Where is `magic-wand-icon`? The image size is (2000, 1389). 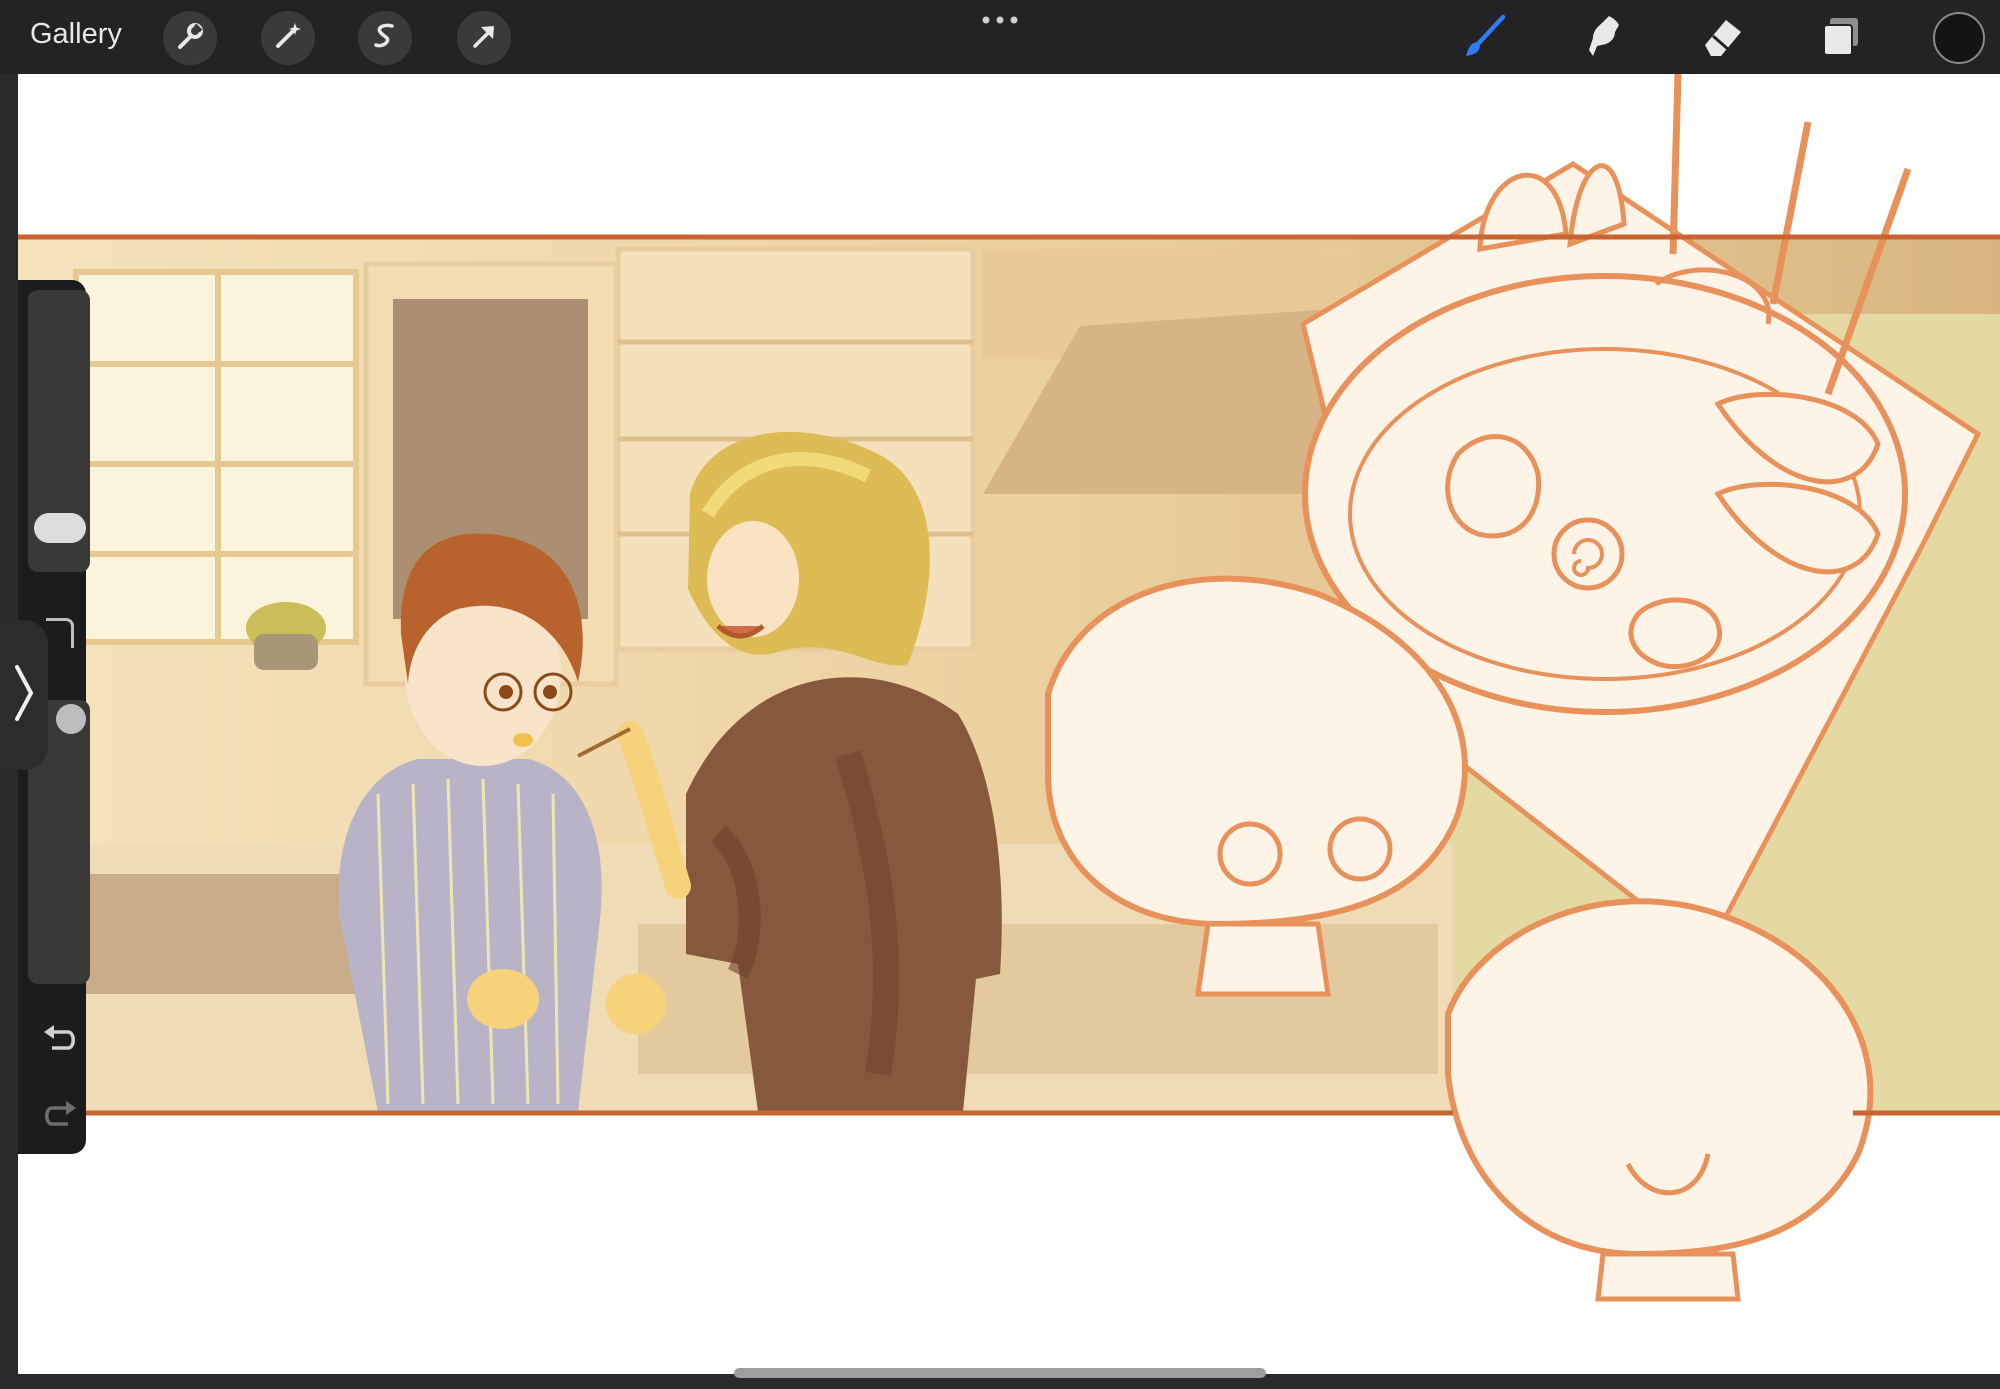 magic-wand-icon is located at coordinates (288, 38).